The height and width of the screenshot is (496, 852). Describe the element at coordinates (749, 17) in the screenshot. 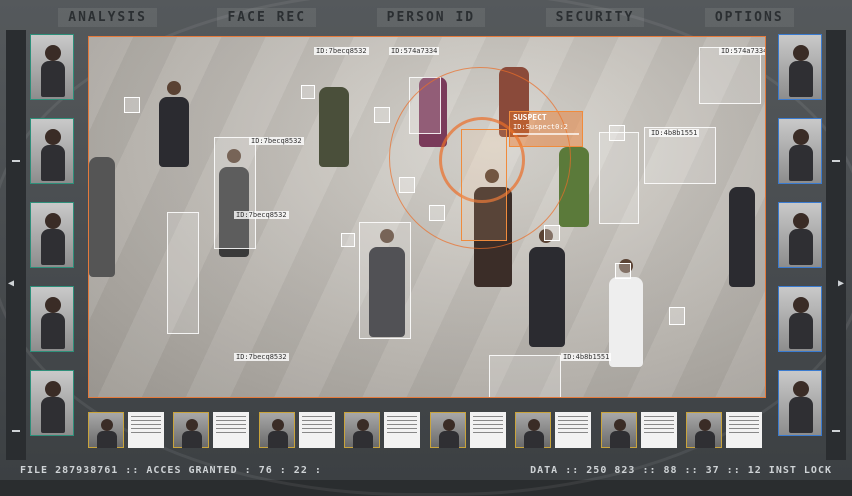

I see `tab-options: OPTIONS` at that location.